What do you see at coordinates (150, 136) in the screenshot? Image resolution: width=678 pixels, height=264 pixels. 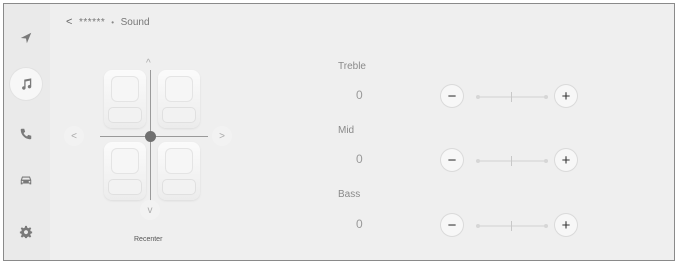 I see `balance-position-handle` at bounding box center [150, 136].